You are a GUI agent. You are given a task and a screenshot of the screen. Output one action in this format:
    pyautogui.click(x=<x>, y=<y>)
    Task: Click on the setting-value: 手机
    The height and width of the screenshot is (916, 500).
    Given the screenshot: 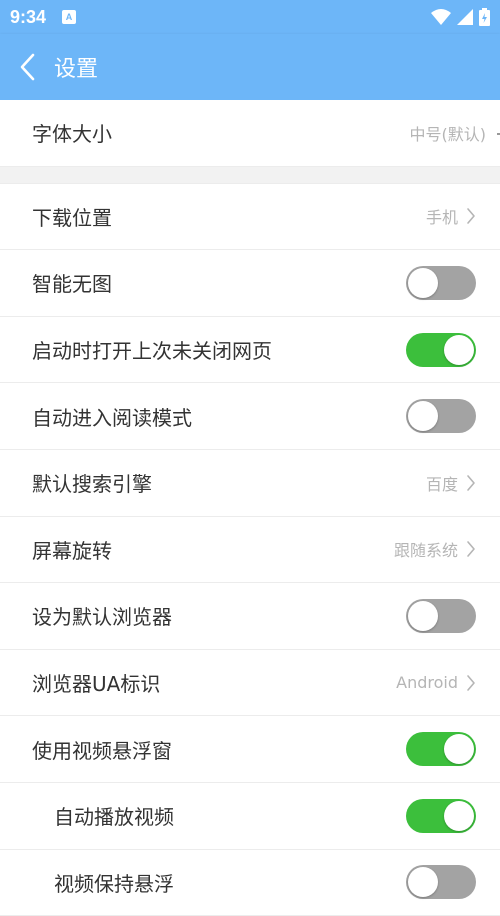 What is the action you would take?
    pyautogui.click(x=451, y=216)
    